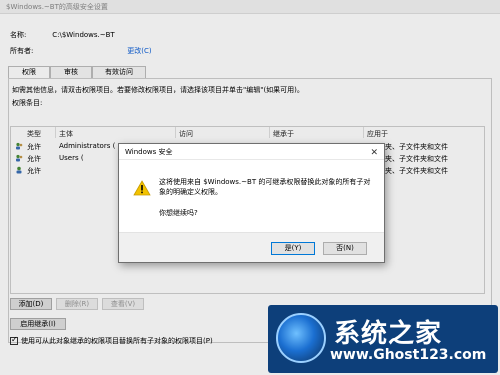 This screenshot has width=500, height=375. I want to click on watermark-logo: 系统之家 www.Ghost123.com, so click(383, 339).